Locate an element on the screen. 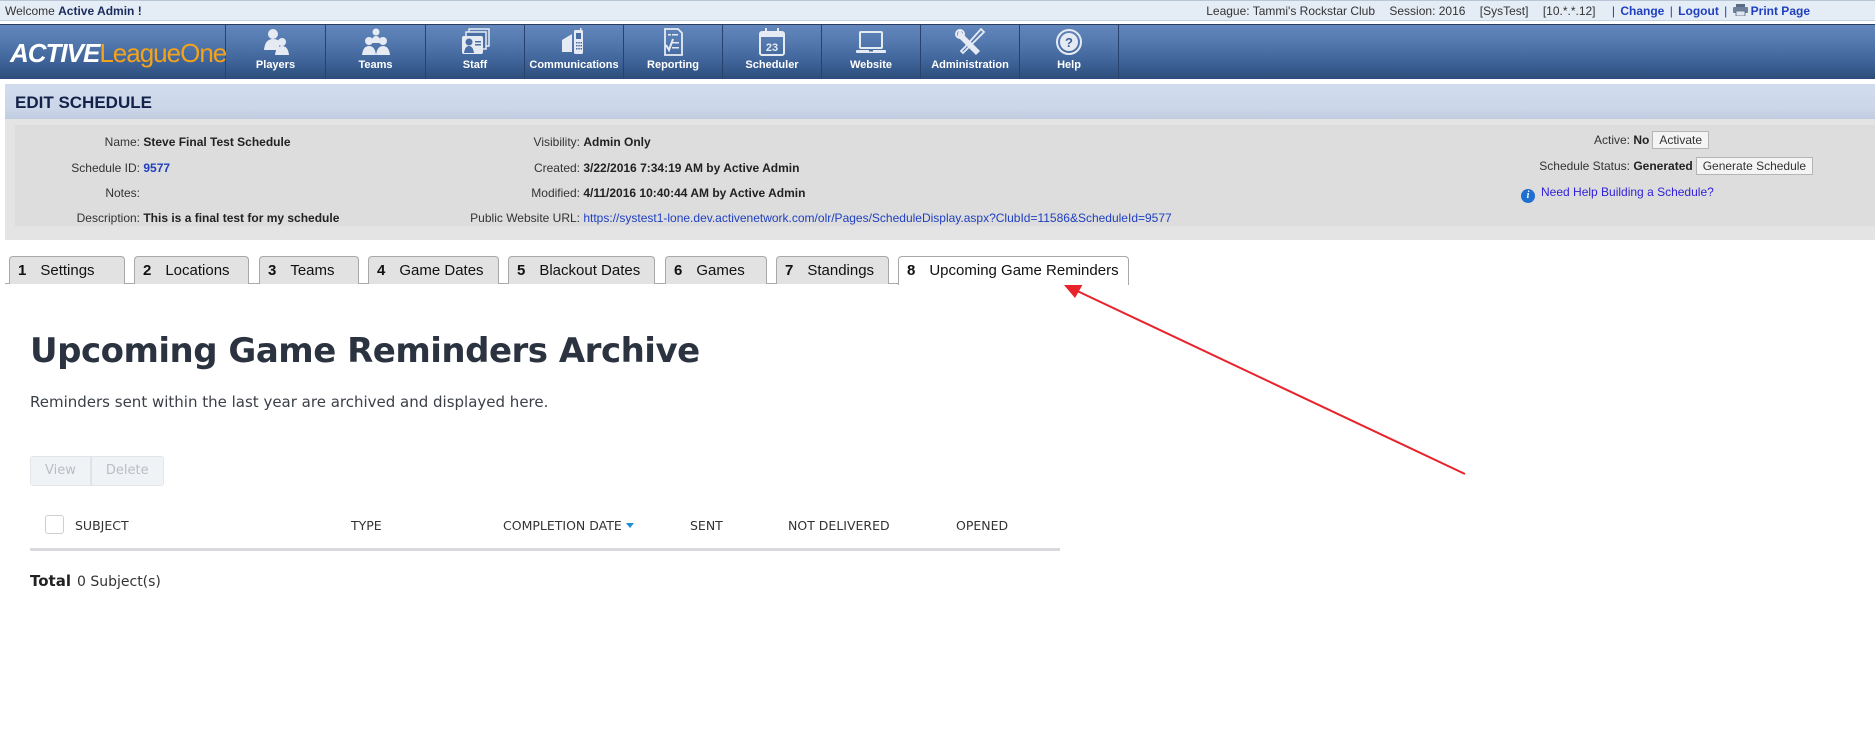 This screenshot has height=735, width=1875. column-type: TYPE is located at coordinates (366, 525).